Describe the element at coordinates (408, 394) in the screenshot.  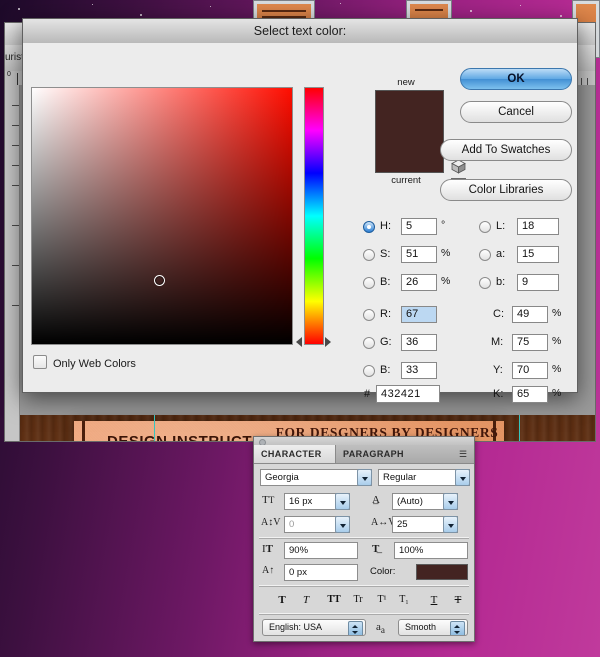
I see `hex-field: 432421` at that location.